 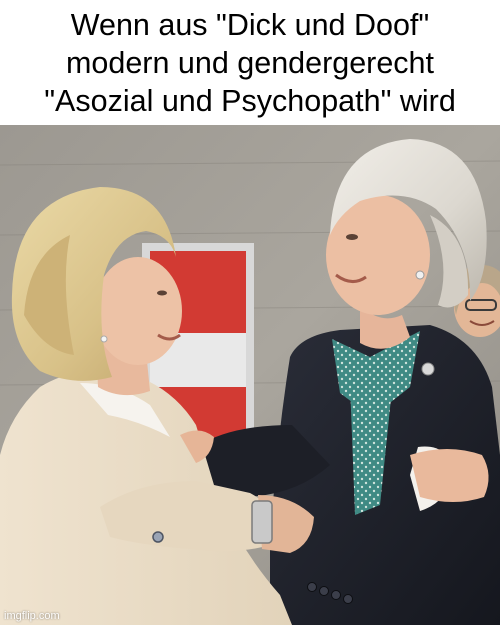 What do you see at coordinates (250, 100) in the screenshot?
I see `caption-line-3: "Asozial und Psychopath" wird` at bounding box center [250, 100].